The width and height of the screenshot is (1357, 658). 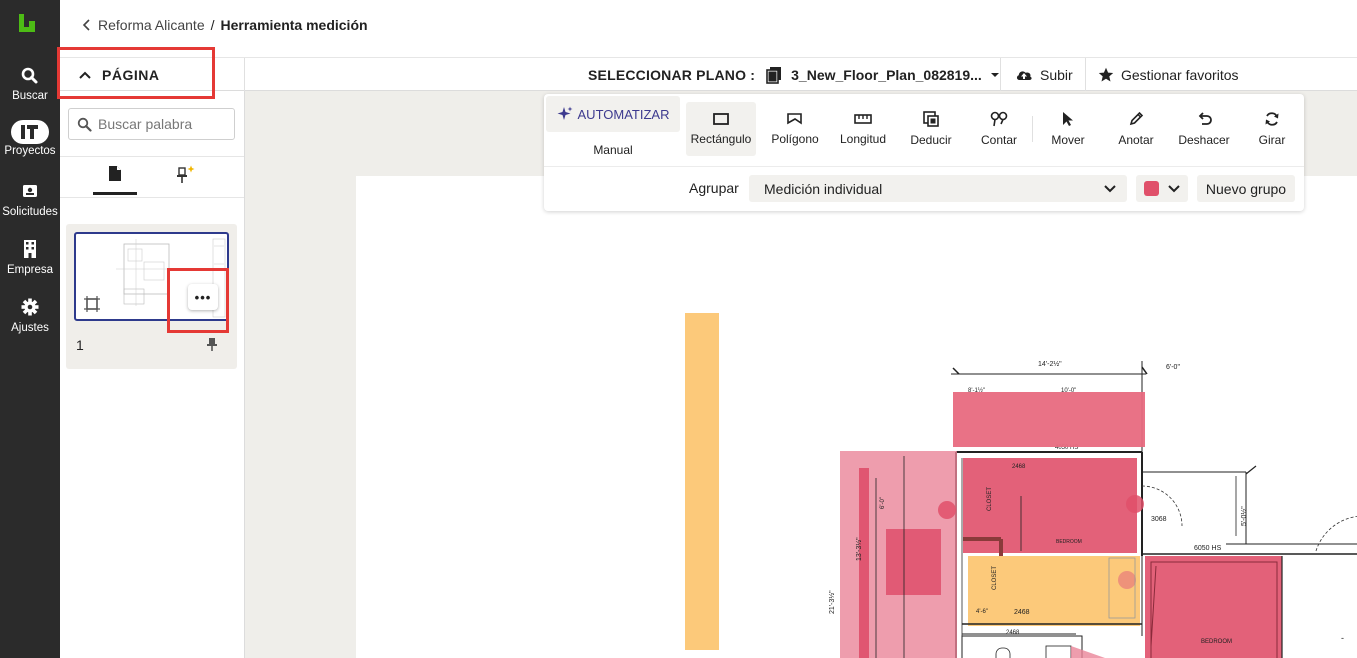 What do you see at coordinates (708, 29) in the screenshot?
I see `top-bar: Reforma Alicante / Herramienta medición` at bounding box center [708, 29].